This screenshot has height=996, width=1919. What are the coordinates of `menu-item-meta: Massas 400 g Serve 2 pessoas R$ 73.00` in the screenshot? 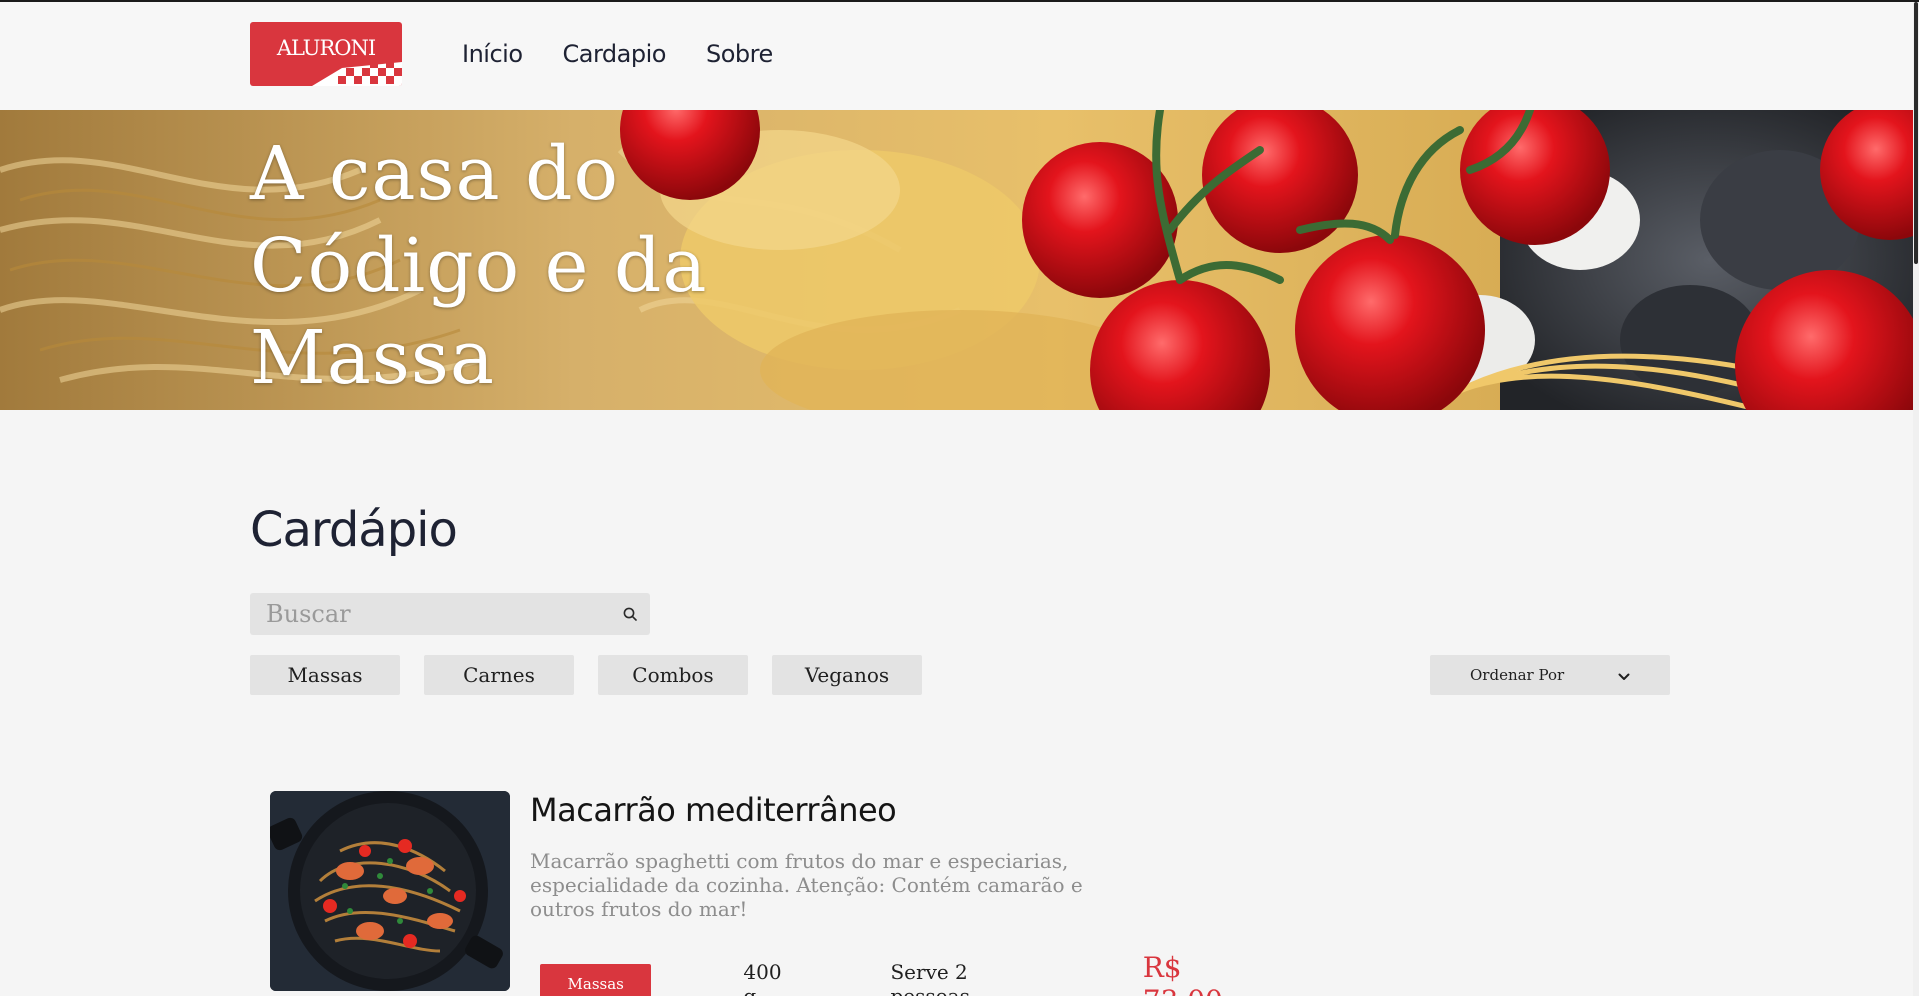 It's located at (905, 973).